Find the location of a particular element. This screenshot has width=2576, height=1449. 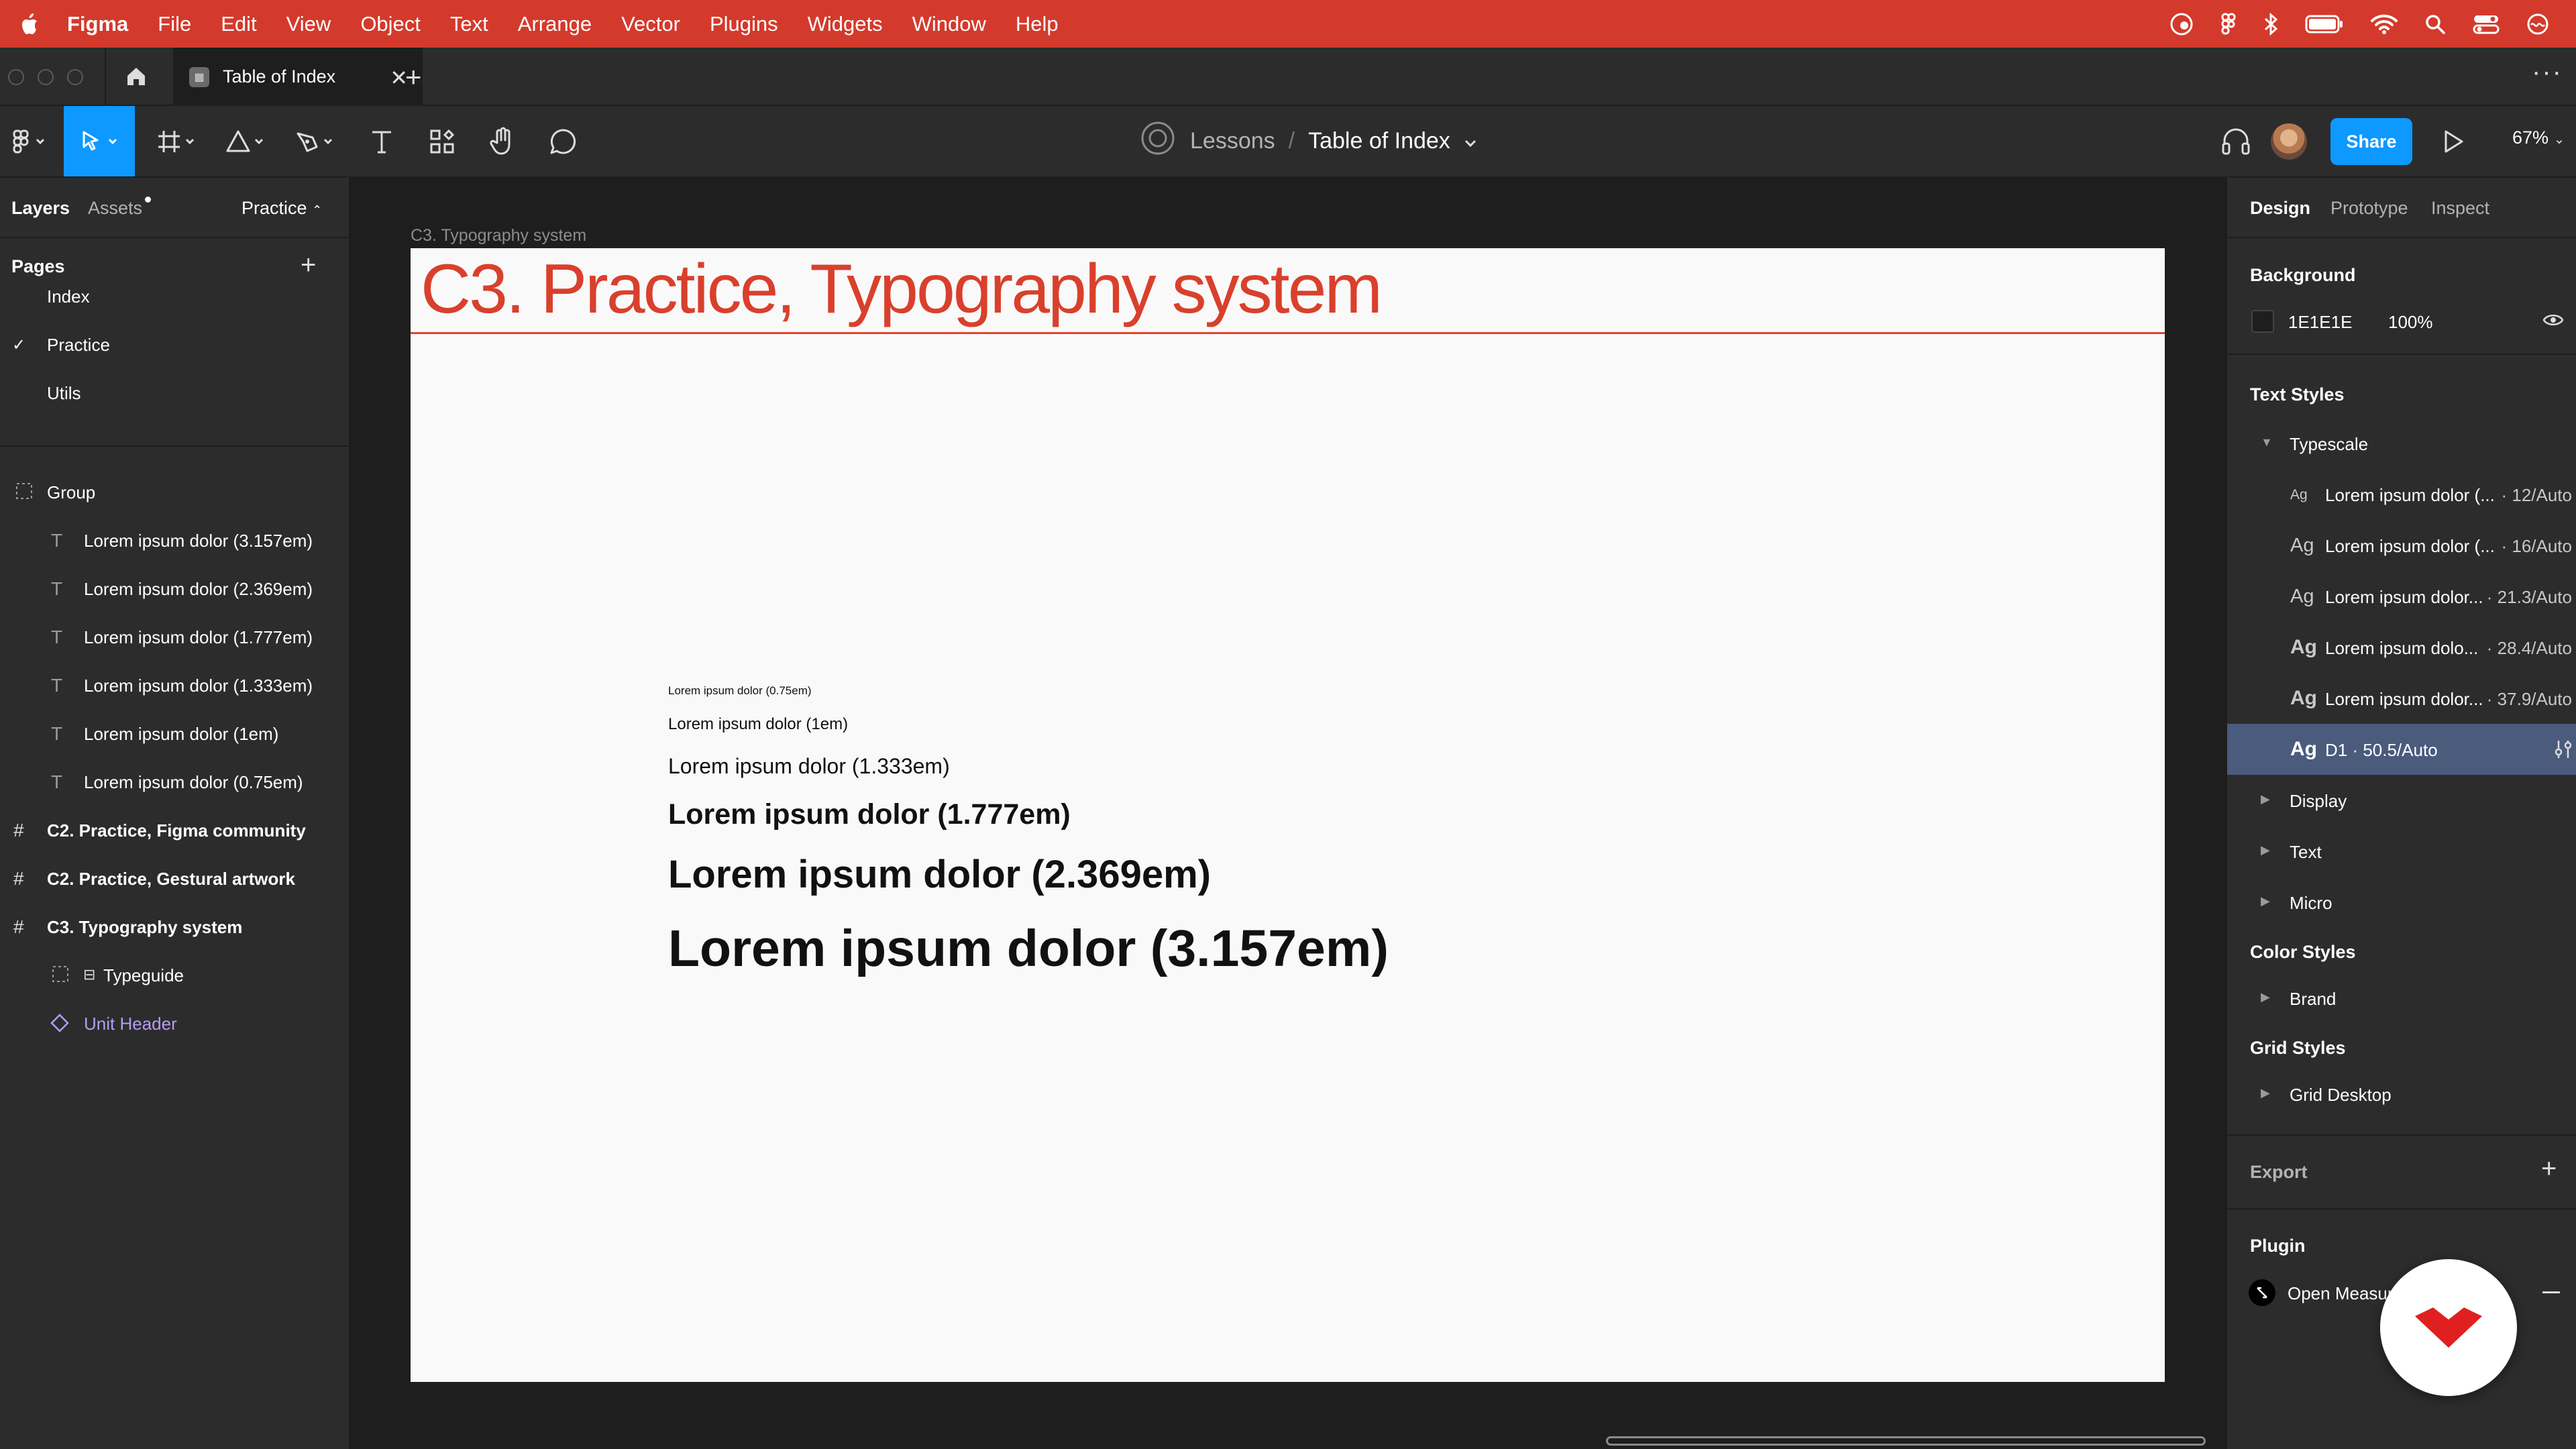

background-opacity-input: 100% is located at coordinates (2410, 322).